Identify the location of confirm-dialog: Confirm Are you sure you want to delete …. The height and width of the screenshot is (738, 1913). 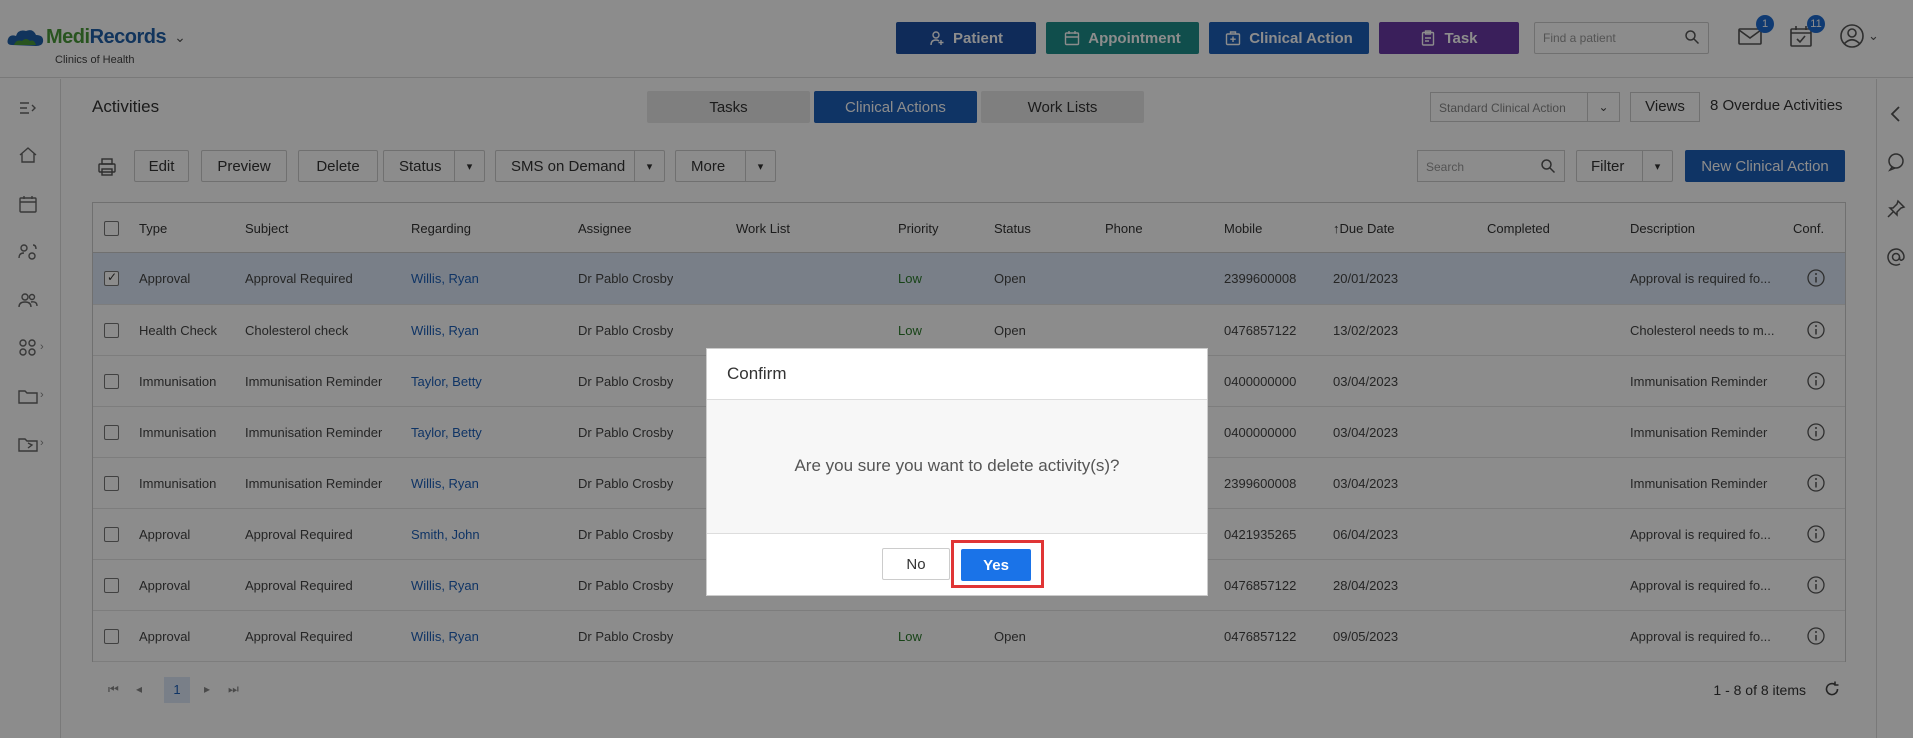
(957, 472).